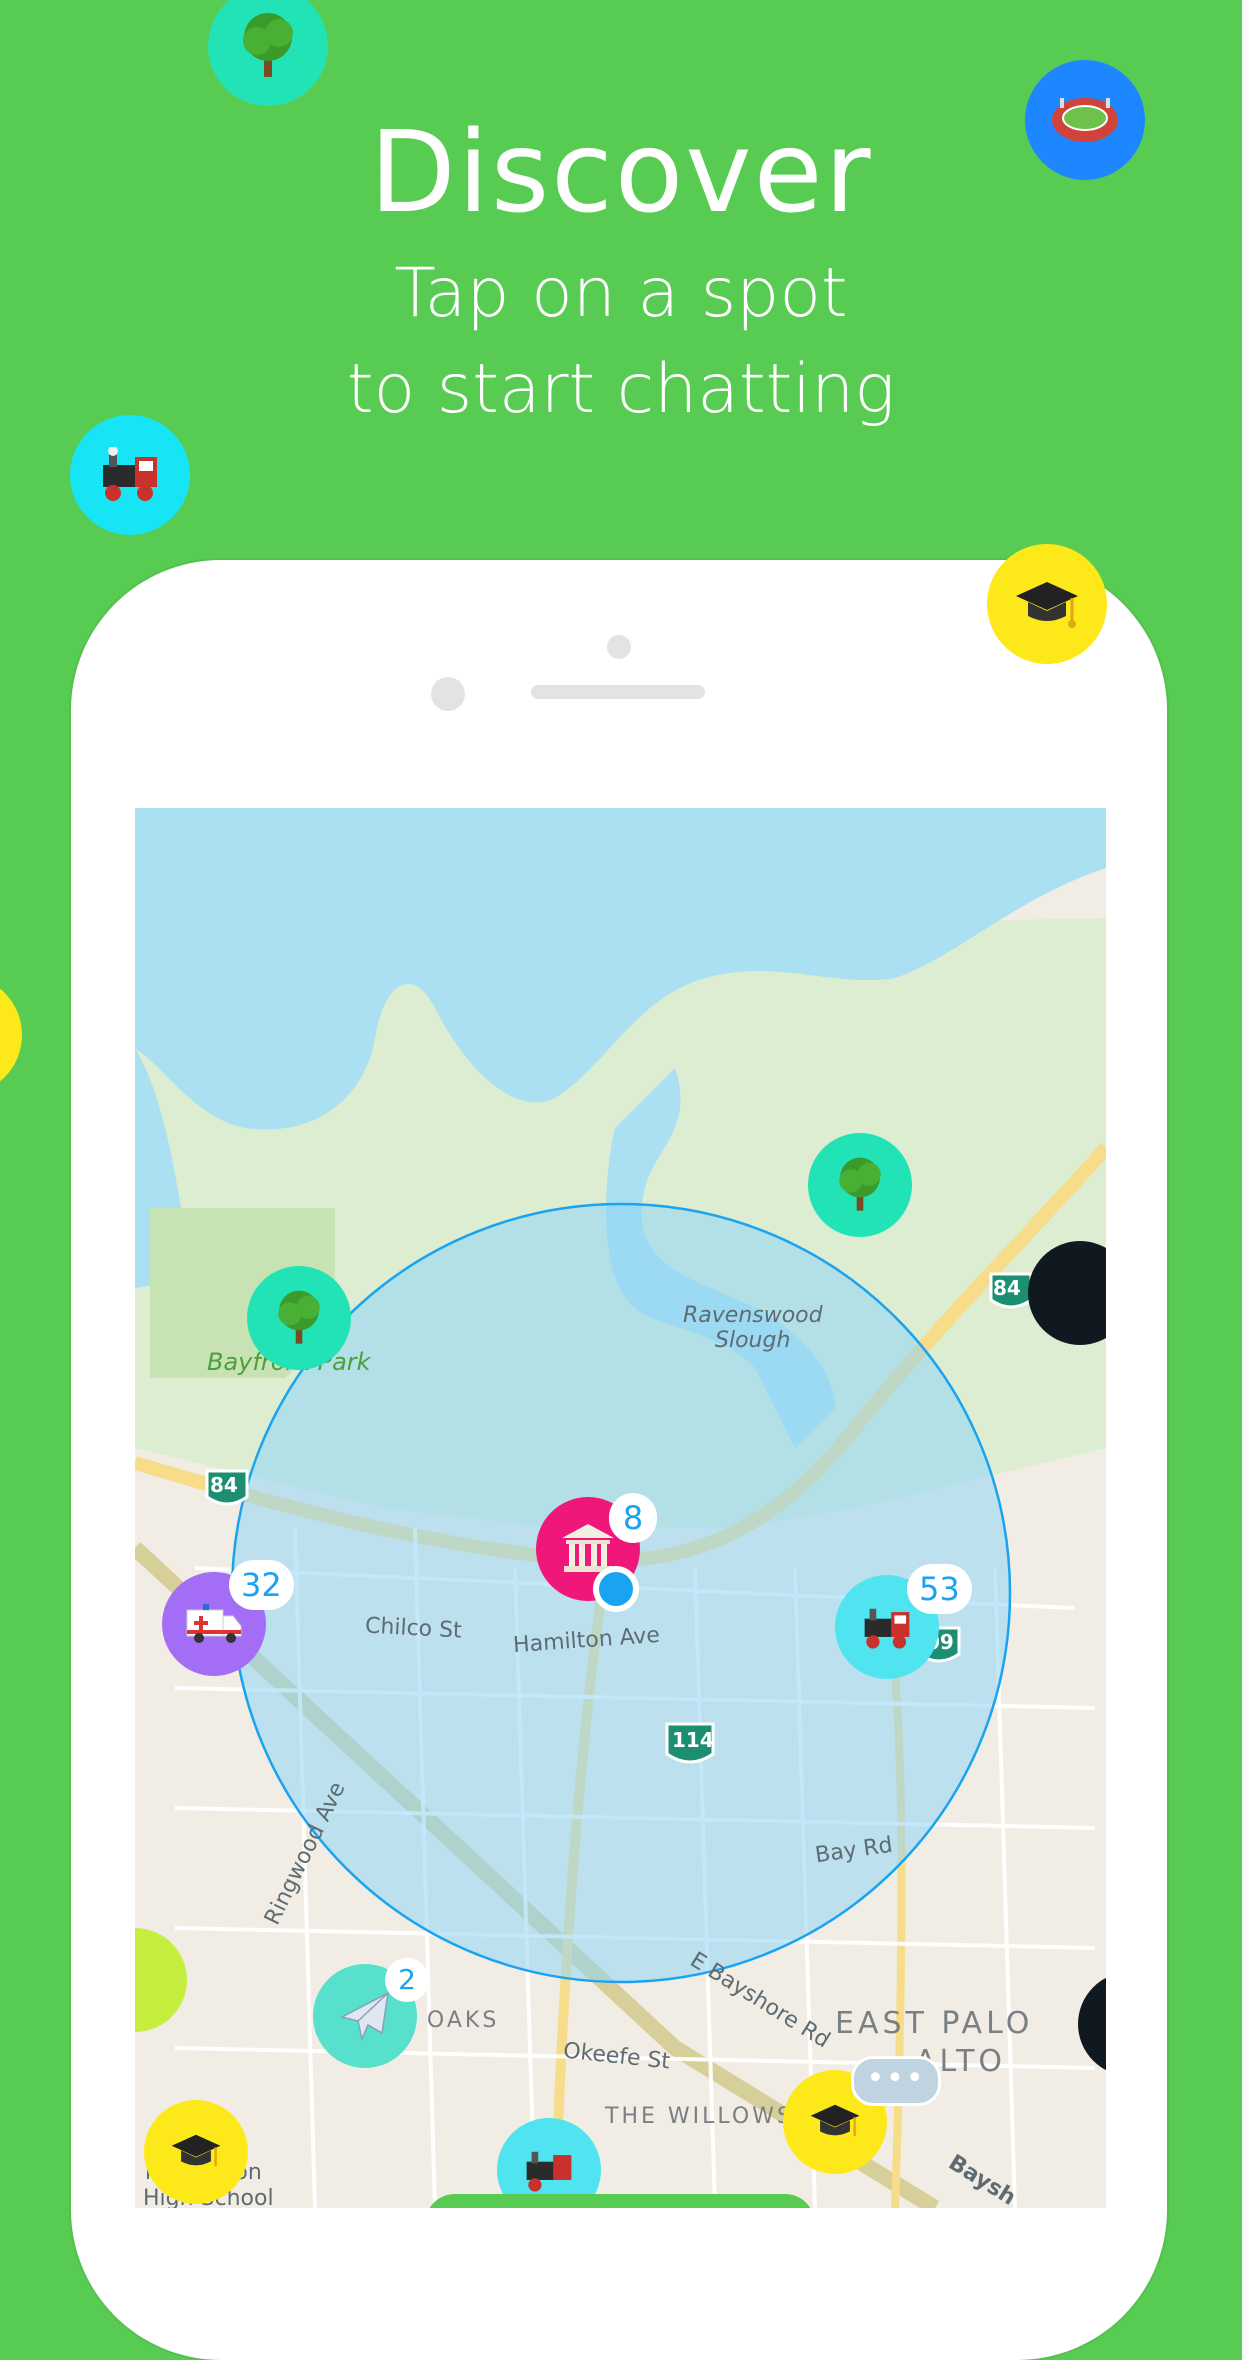  What do you see at coordinates (619, 647) in the screenshot?
I see `phone-sensor` at bounding box center [619, 647].